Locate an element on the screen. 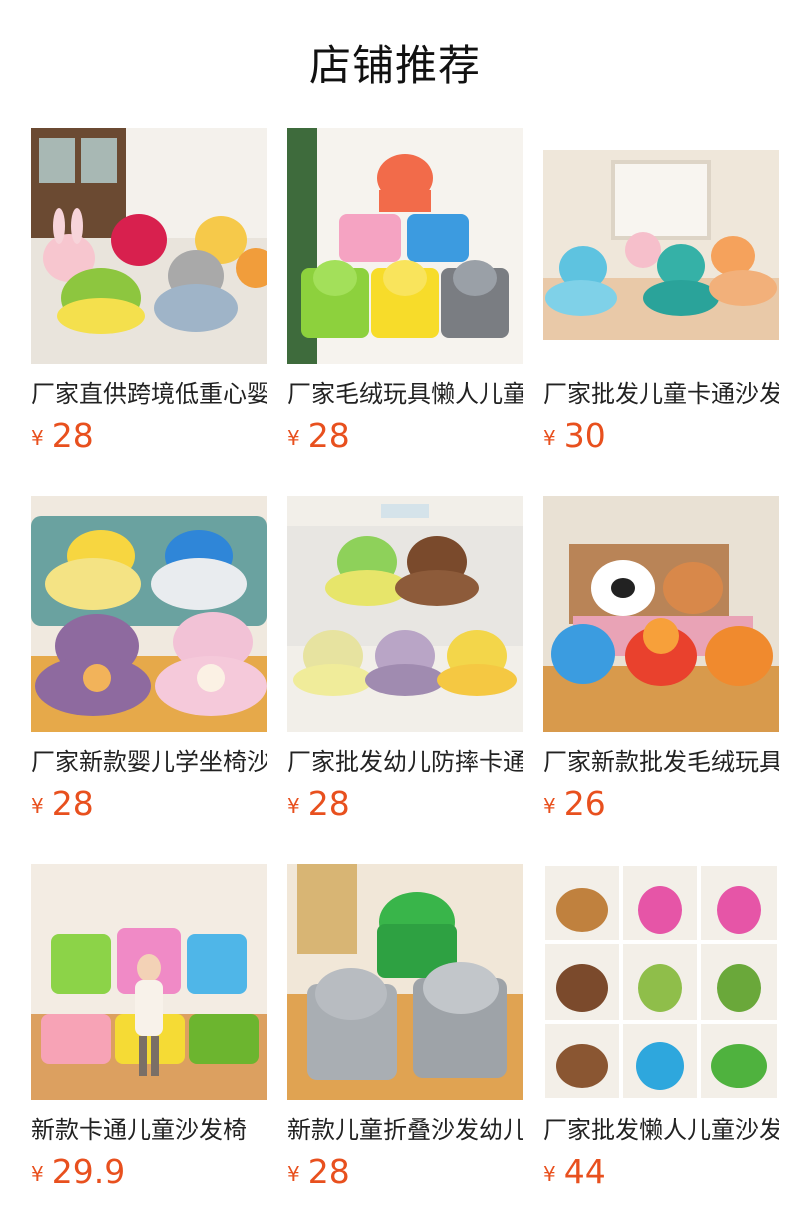 The height and width of the screenshot is (1232, 790). product-title: 新款儿童折叠沙发幼儿 is located at coordinates (405, 1130).